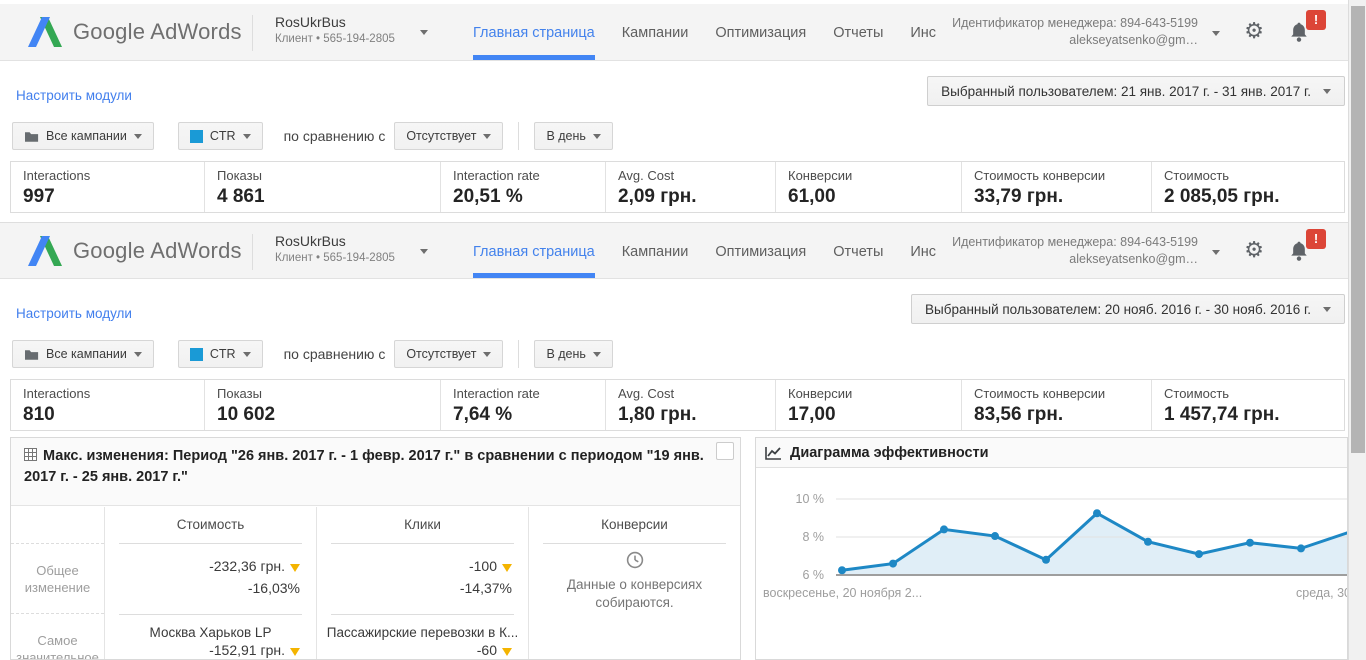 Image resolution: width=1366 pixels, height=660 pixels. What do you see at coordinates (1040, 393) in the screenshot?
I see `metric-label: Стоимость конверсии` at bounding box center [1040, 393].